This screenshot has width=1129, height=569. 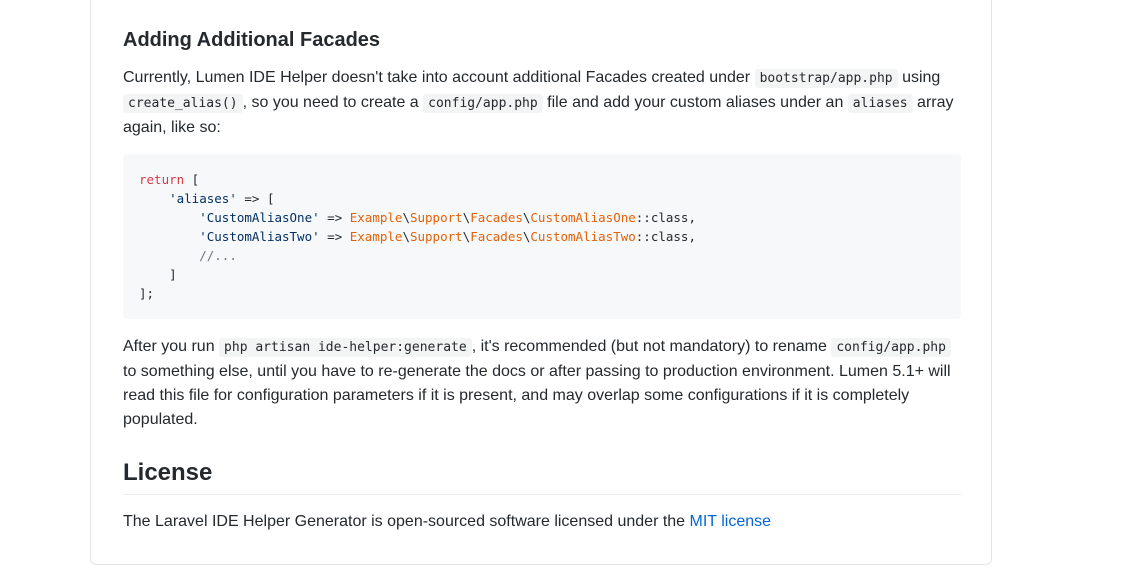 I want to click on code-string: 'CustomAliasTwo', so click(x=259, y=236).